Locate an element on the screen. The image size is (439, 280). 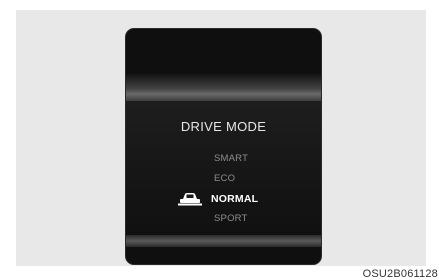
mode-option-normal: NORMAL is located at coordinates (235, 199).